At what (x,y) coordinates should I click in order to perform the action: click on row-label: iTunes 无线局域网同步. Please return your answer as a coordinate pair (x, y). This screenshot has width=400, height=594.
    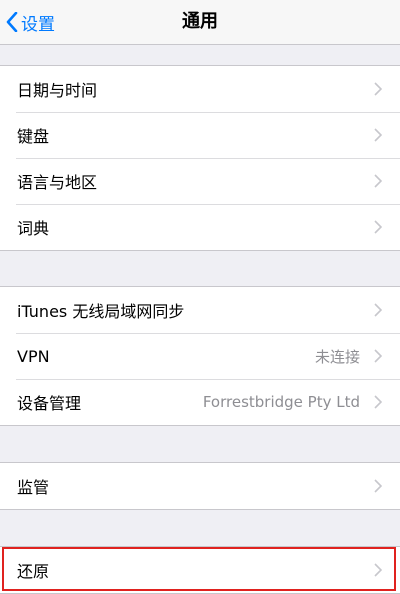
    Looking at the image, I should click on (101, 311).